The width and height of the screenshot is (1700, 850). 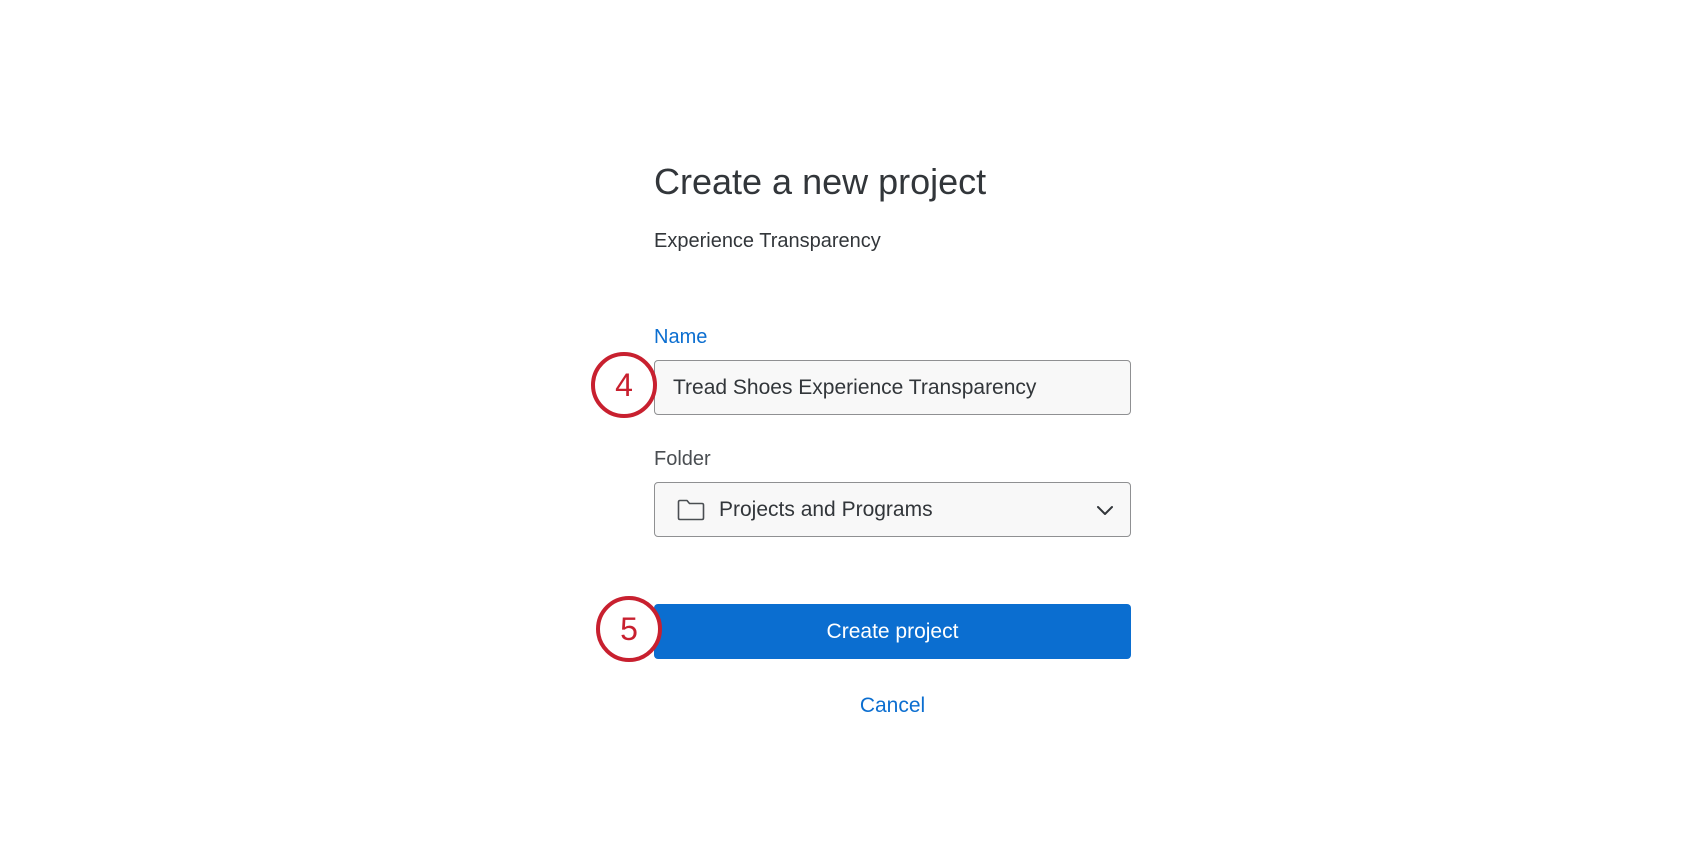 I want to click on project-name-input, so click(x=892, y=387).